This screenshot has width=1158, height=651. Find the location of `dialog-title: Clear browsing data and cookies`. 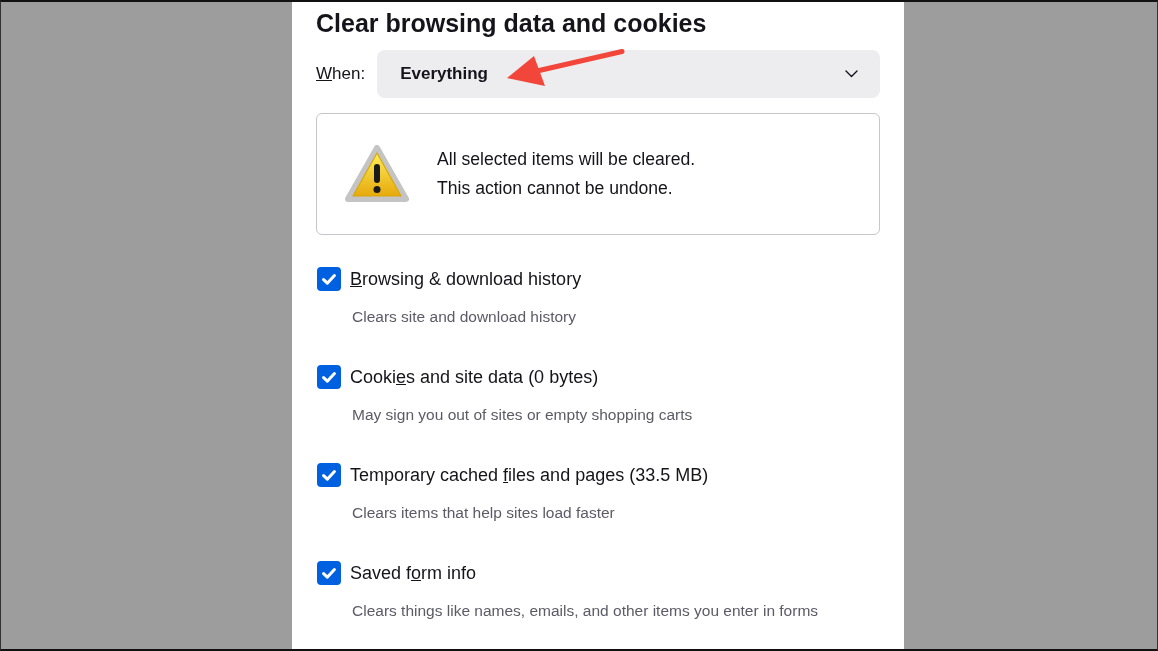

dialog-title: Clear browsing data and cookies is located at coordinates (512, 23).